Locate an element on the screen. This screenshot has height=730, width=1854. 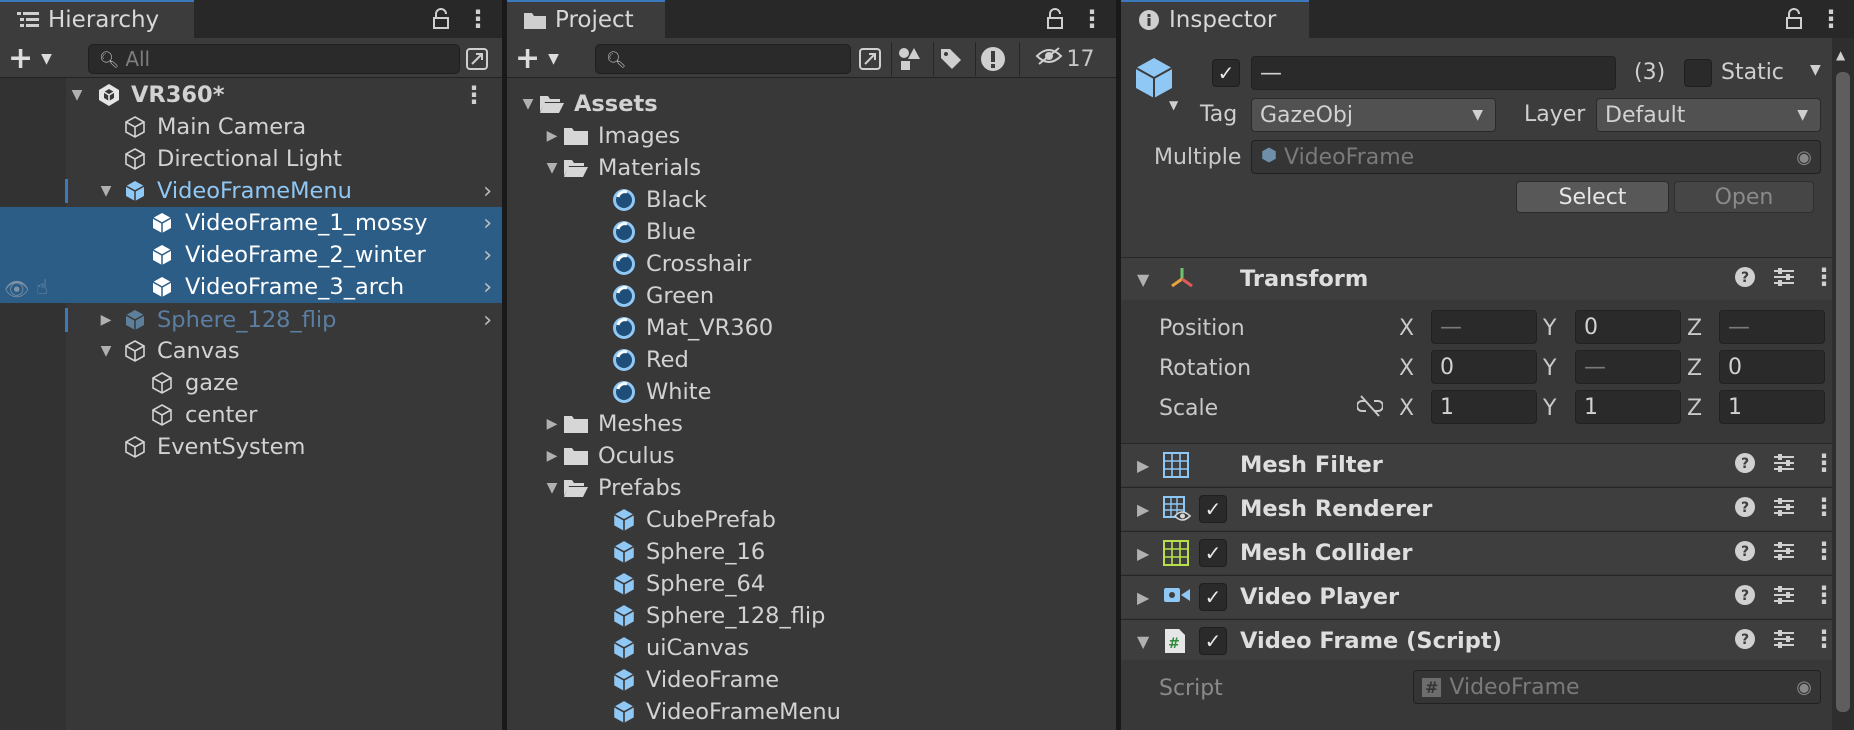
hierarchy-item: VideoFrame_3_arch › is located at coordinates (251, 287).